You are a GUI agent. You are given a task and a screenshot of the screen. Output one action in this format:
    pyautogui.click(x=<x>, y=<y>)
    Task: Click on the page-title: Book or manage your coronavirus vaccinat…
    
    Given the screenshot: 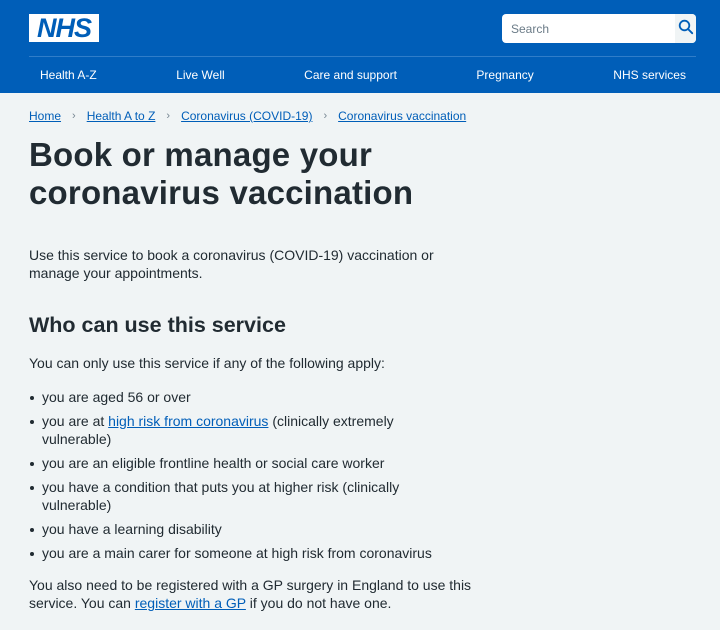 What is the action you would take?
    pyautogui.click(x=221, y=173)
    